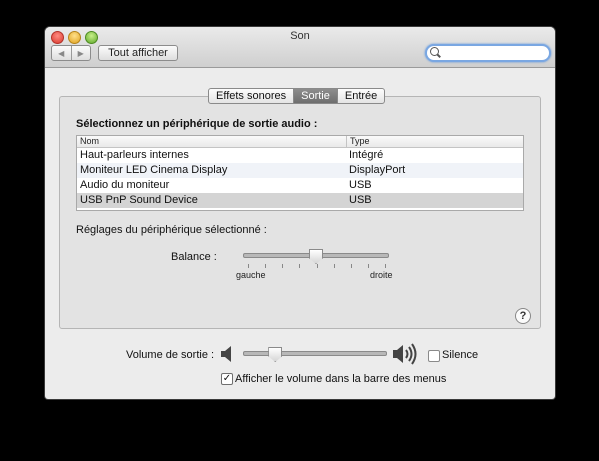 This screenshot has height=461, width=599. I want to click on show-volume-in-menubar-checkbox: ✓, so click(227, 379).